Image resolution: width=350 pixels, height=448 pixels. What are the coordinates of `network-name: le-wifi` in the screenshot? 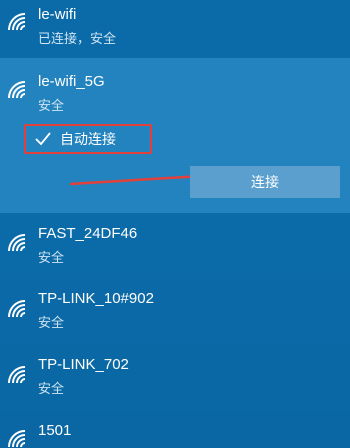 It's located at (57, 14).